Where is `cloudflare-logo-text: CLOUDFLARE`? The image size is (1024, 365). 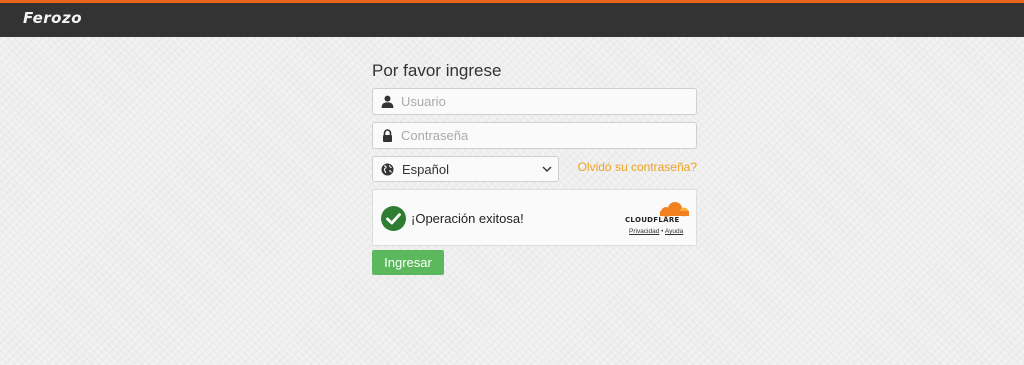 cloudflare-logo-text: CLOUDFLARE is located at coordinates (652, 220).